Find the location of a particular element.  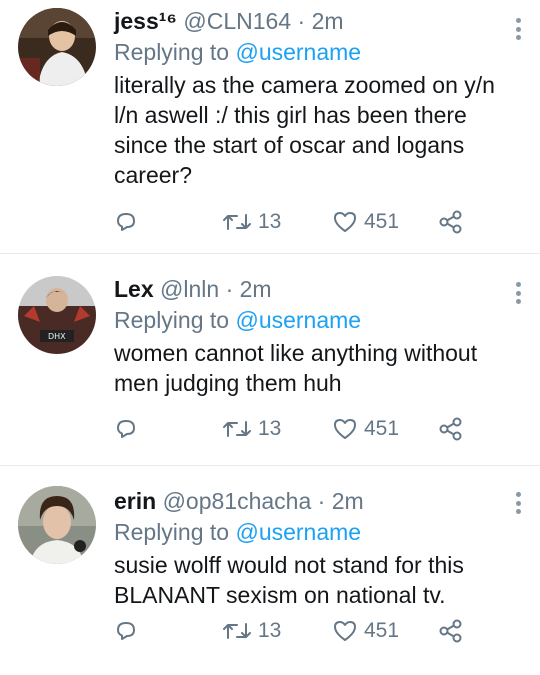

tweet-header: erin @op81chacha · 2m is located at coordinates (309, 501).